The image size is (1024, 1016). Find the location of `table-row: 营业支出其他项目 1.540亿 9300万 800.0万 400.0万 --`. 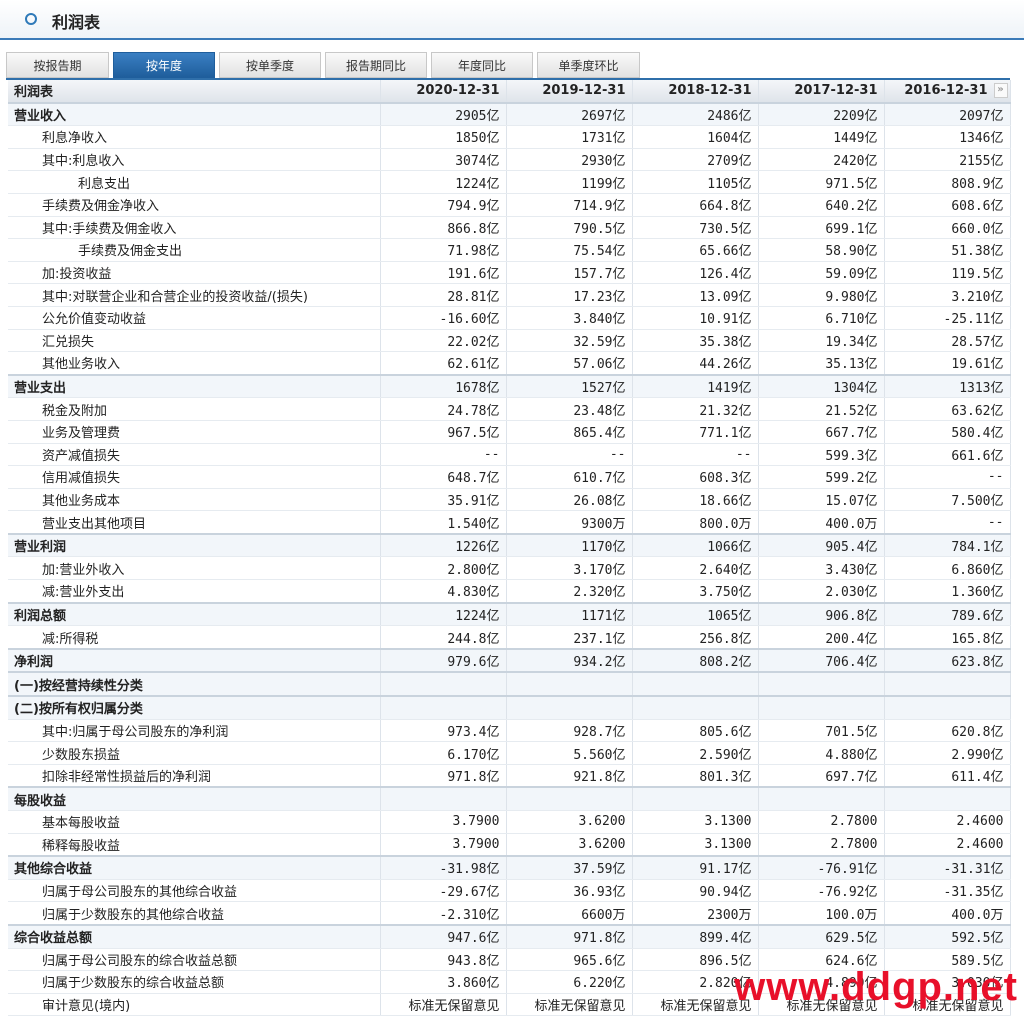

table-row: 营业支出其他项目 1.540亿 9300万 800.0万 400.0万 -- is located at coordinates (509, 522).